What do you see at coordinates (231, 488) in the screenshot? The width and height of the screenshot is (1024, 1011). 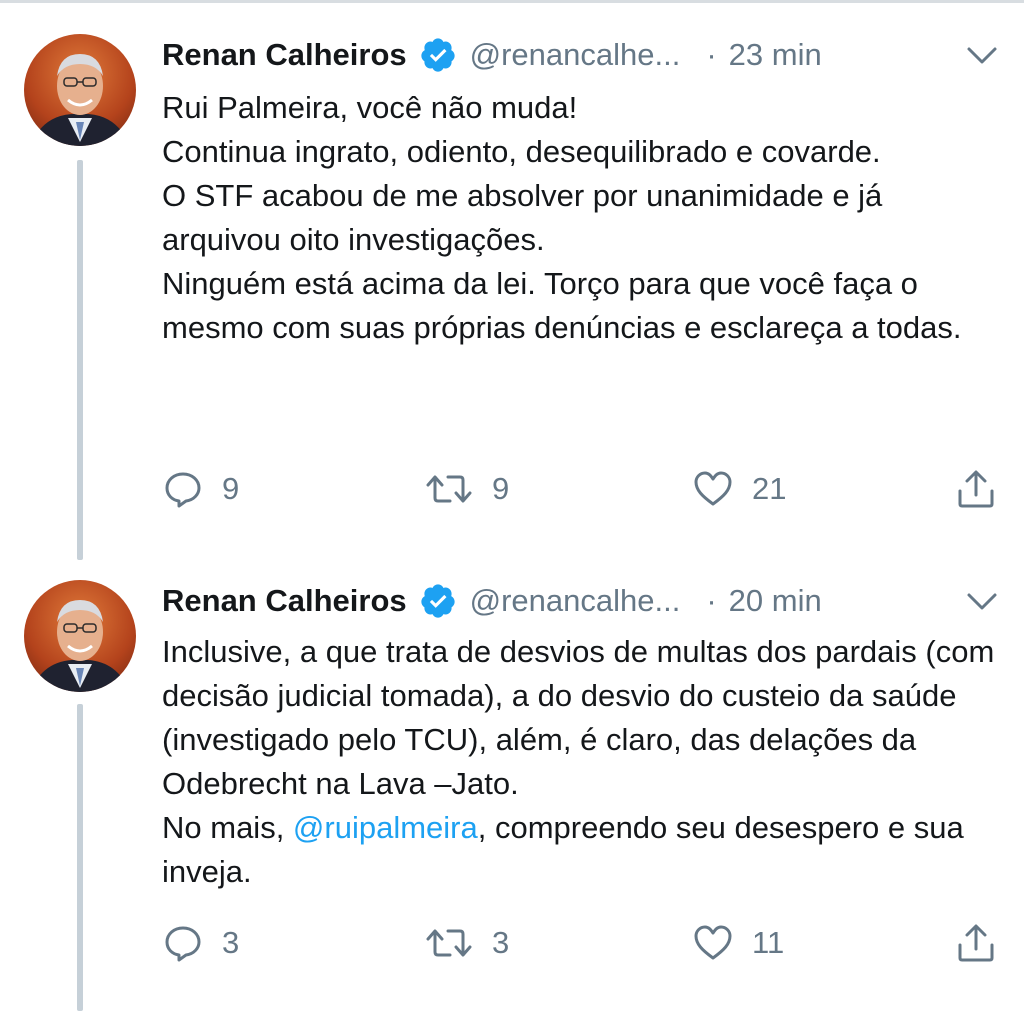 I see `reply-count: 9` at bounding box center [231, 488].